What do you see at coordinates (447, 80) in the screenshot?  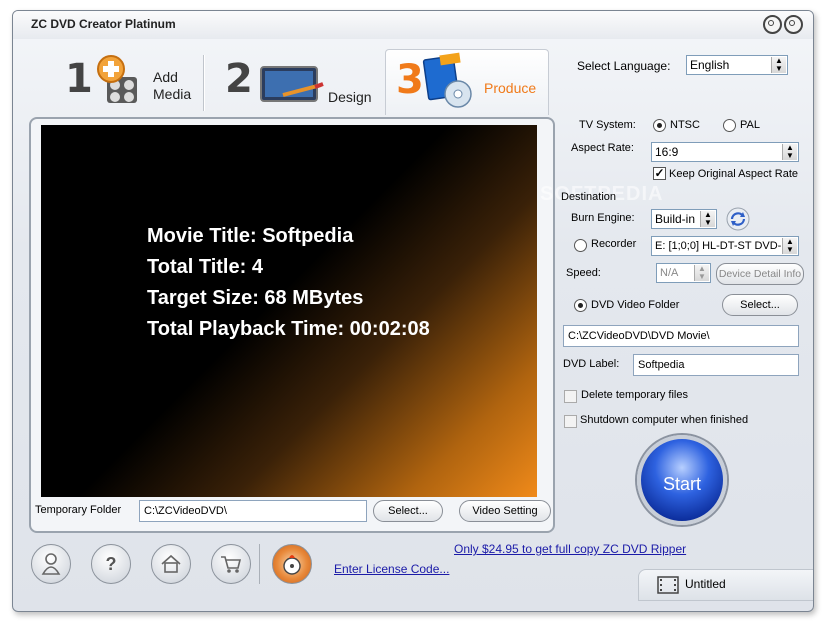 I see `produce-icon` at bounding box center [447, 80].